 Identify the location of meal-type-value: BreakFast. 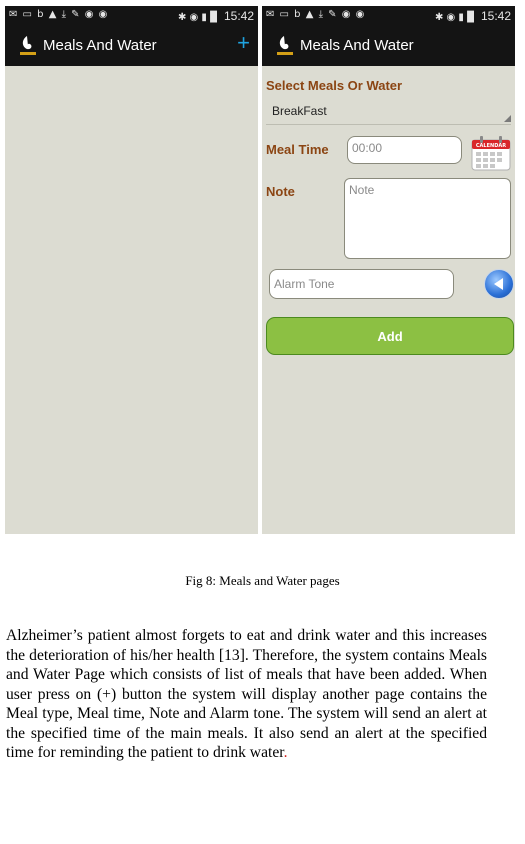
(299, 111).